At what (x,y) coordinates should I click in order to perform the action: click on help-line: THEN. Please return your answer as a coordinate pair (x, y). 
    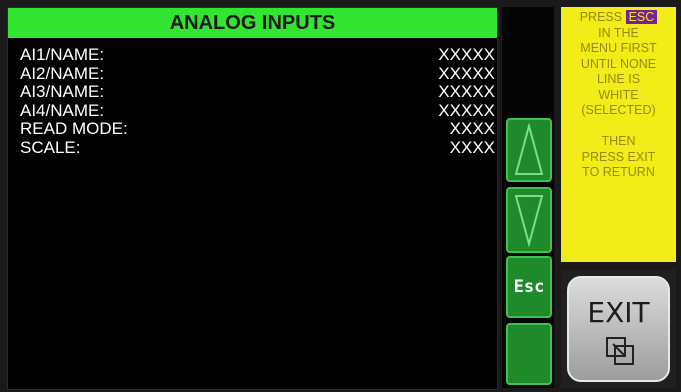
    Looking at the image, I should click on (618, 141).